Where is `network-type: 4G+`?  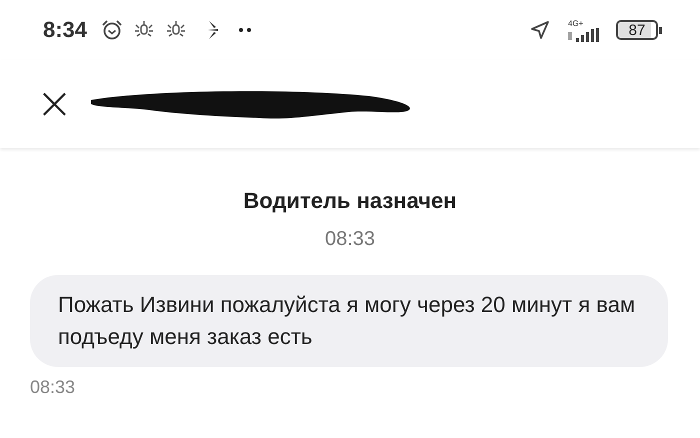 network-type: 4G+ is located at coordinates (576, 23).